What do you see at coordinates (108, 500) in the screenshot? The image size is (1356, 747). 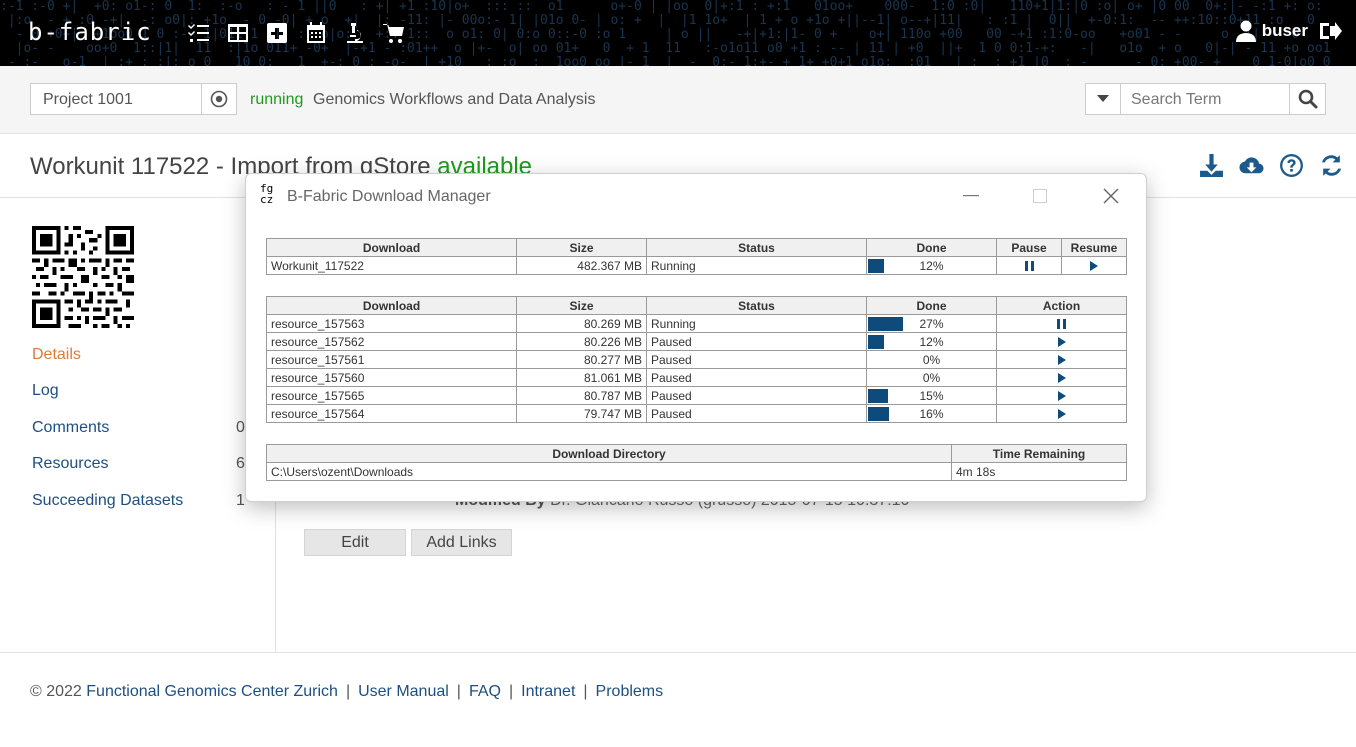 I see `sidebar-item-label: Succeeding Datasets` at bounding box center [108, 500].